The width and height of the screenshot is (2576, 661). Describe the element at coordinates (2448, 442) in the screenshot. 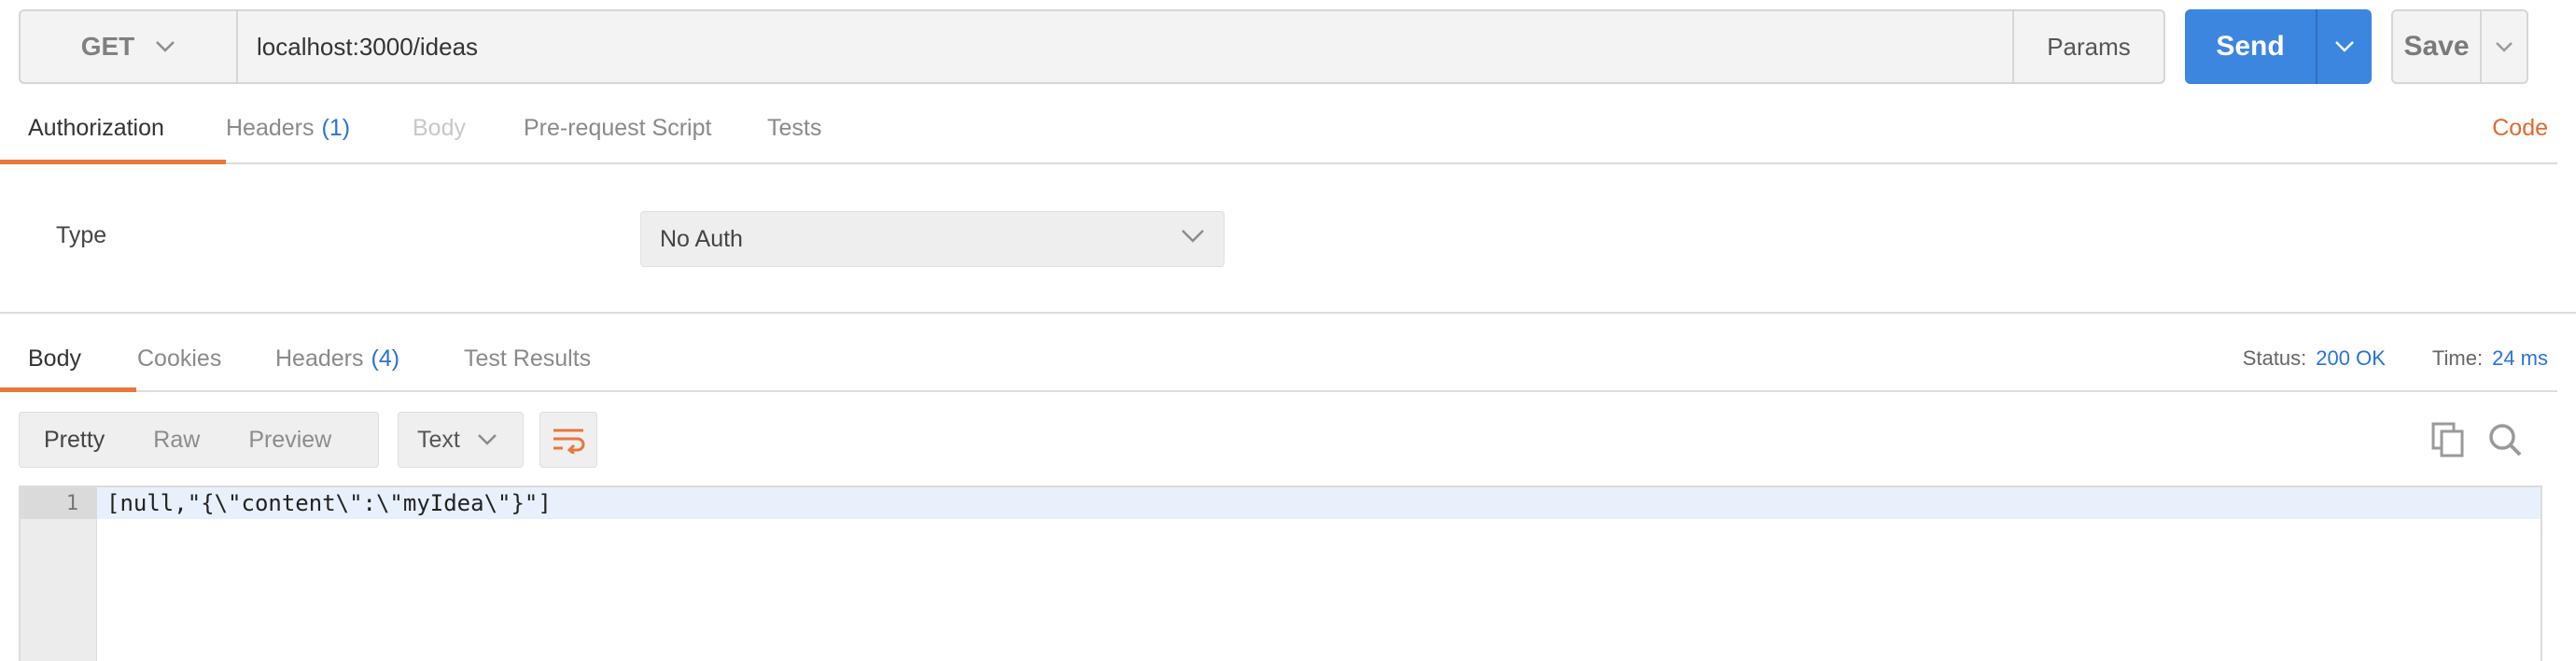

I see `copy-icon` at that location.